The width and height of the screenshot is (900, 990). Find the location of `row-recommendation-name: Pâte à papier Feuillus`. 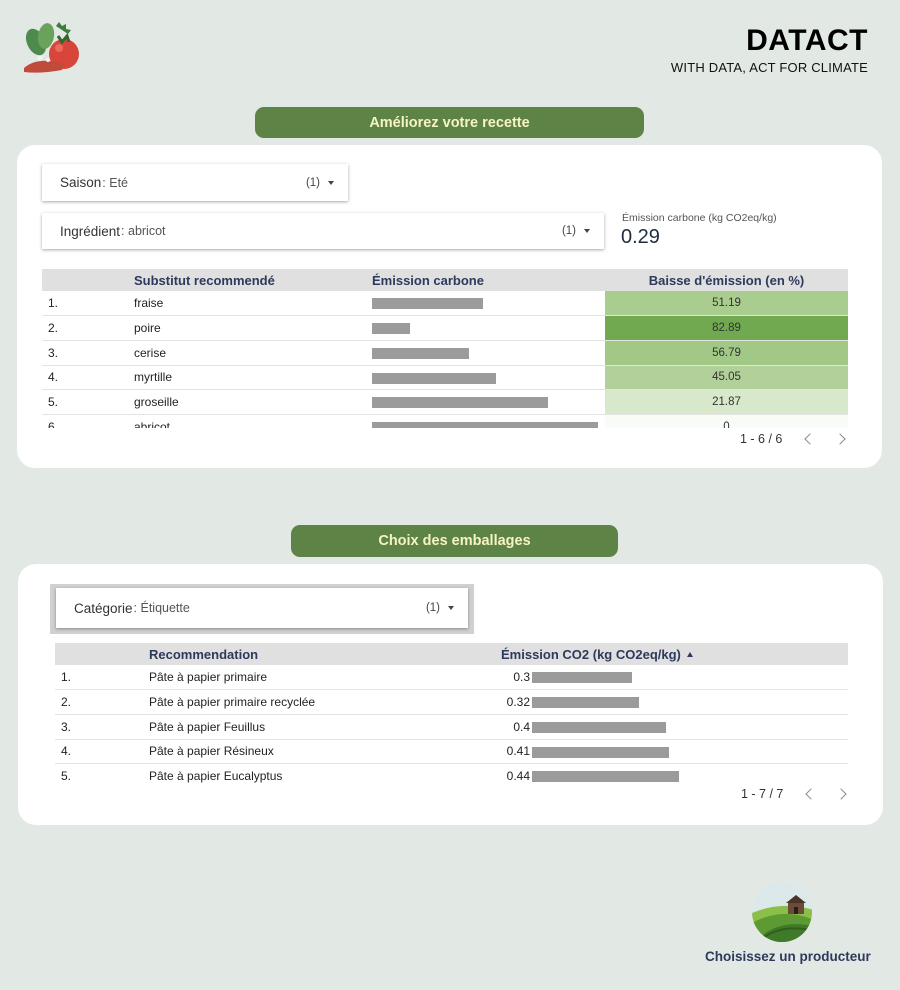

row-recommendation-name: Pâte à papier Feuillus is located at coordinates (307, 727).